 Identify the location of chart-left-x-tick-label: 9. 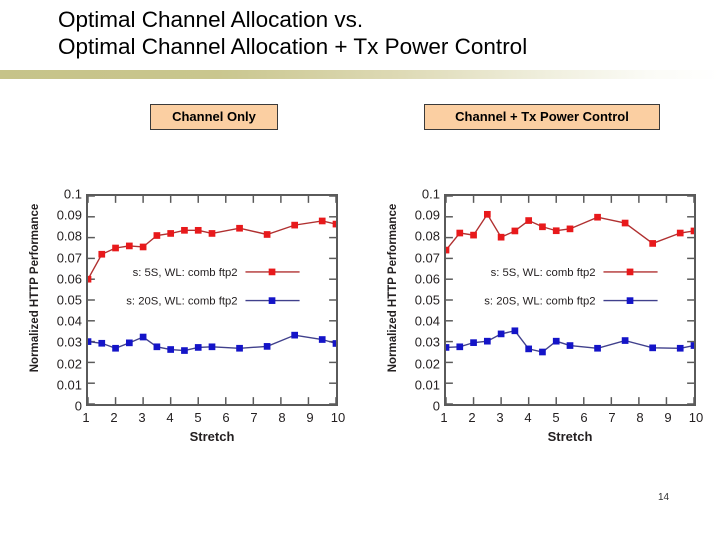
(310, 417).